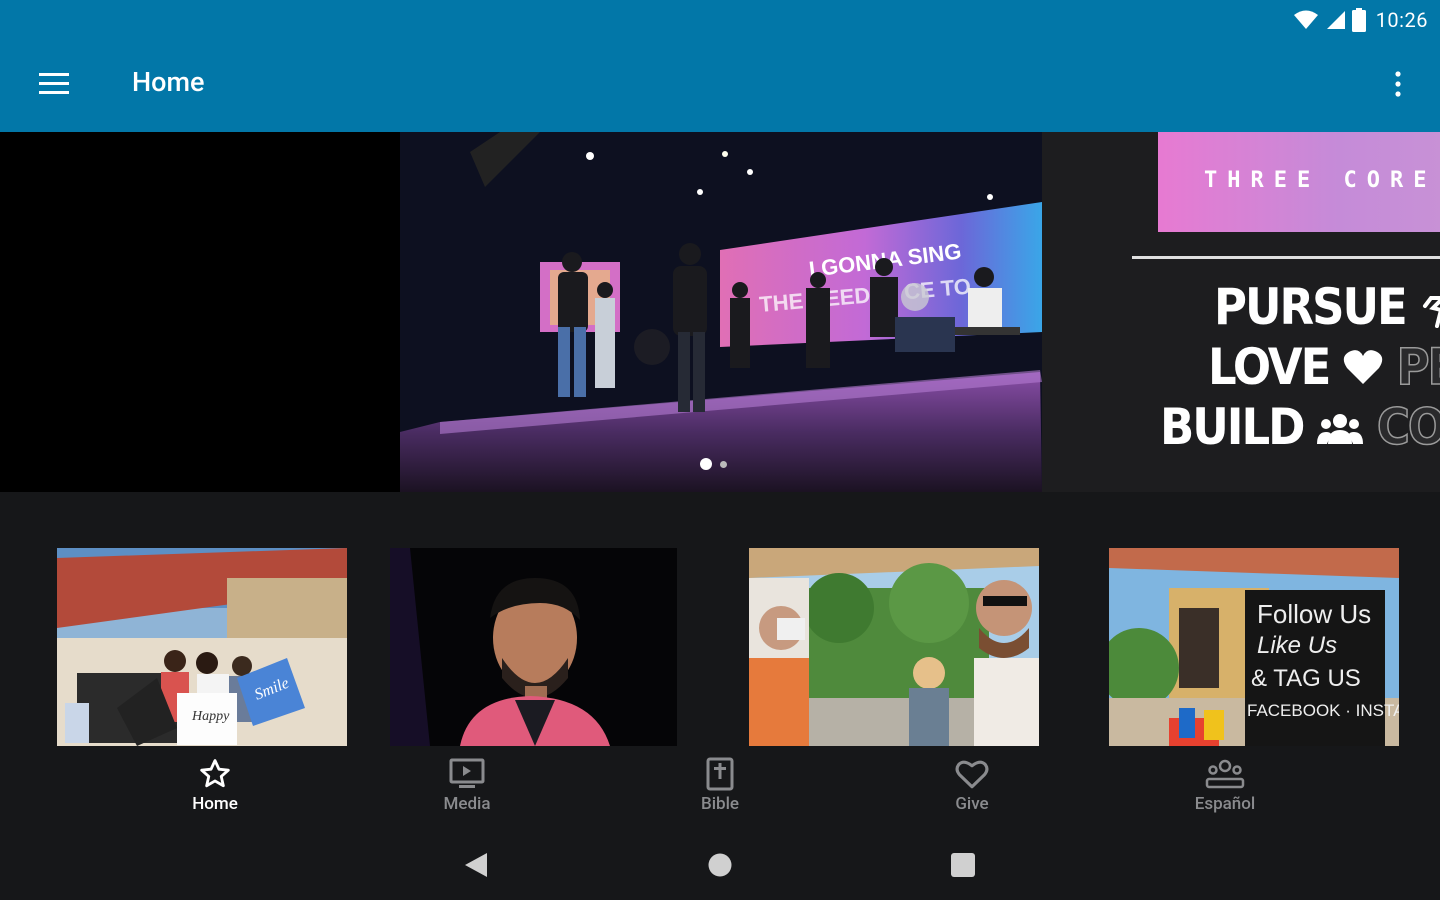 The image size is (1440, 900). I want to click on app-bar: Home, so click(720, 86).